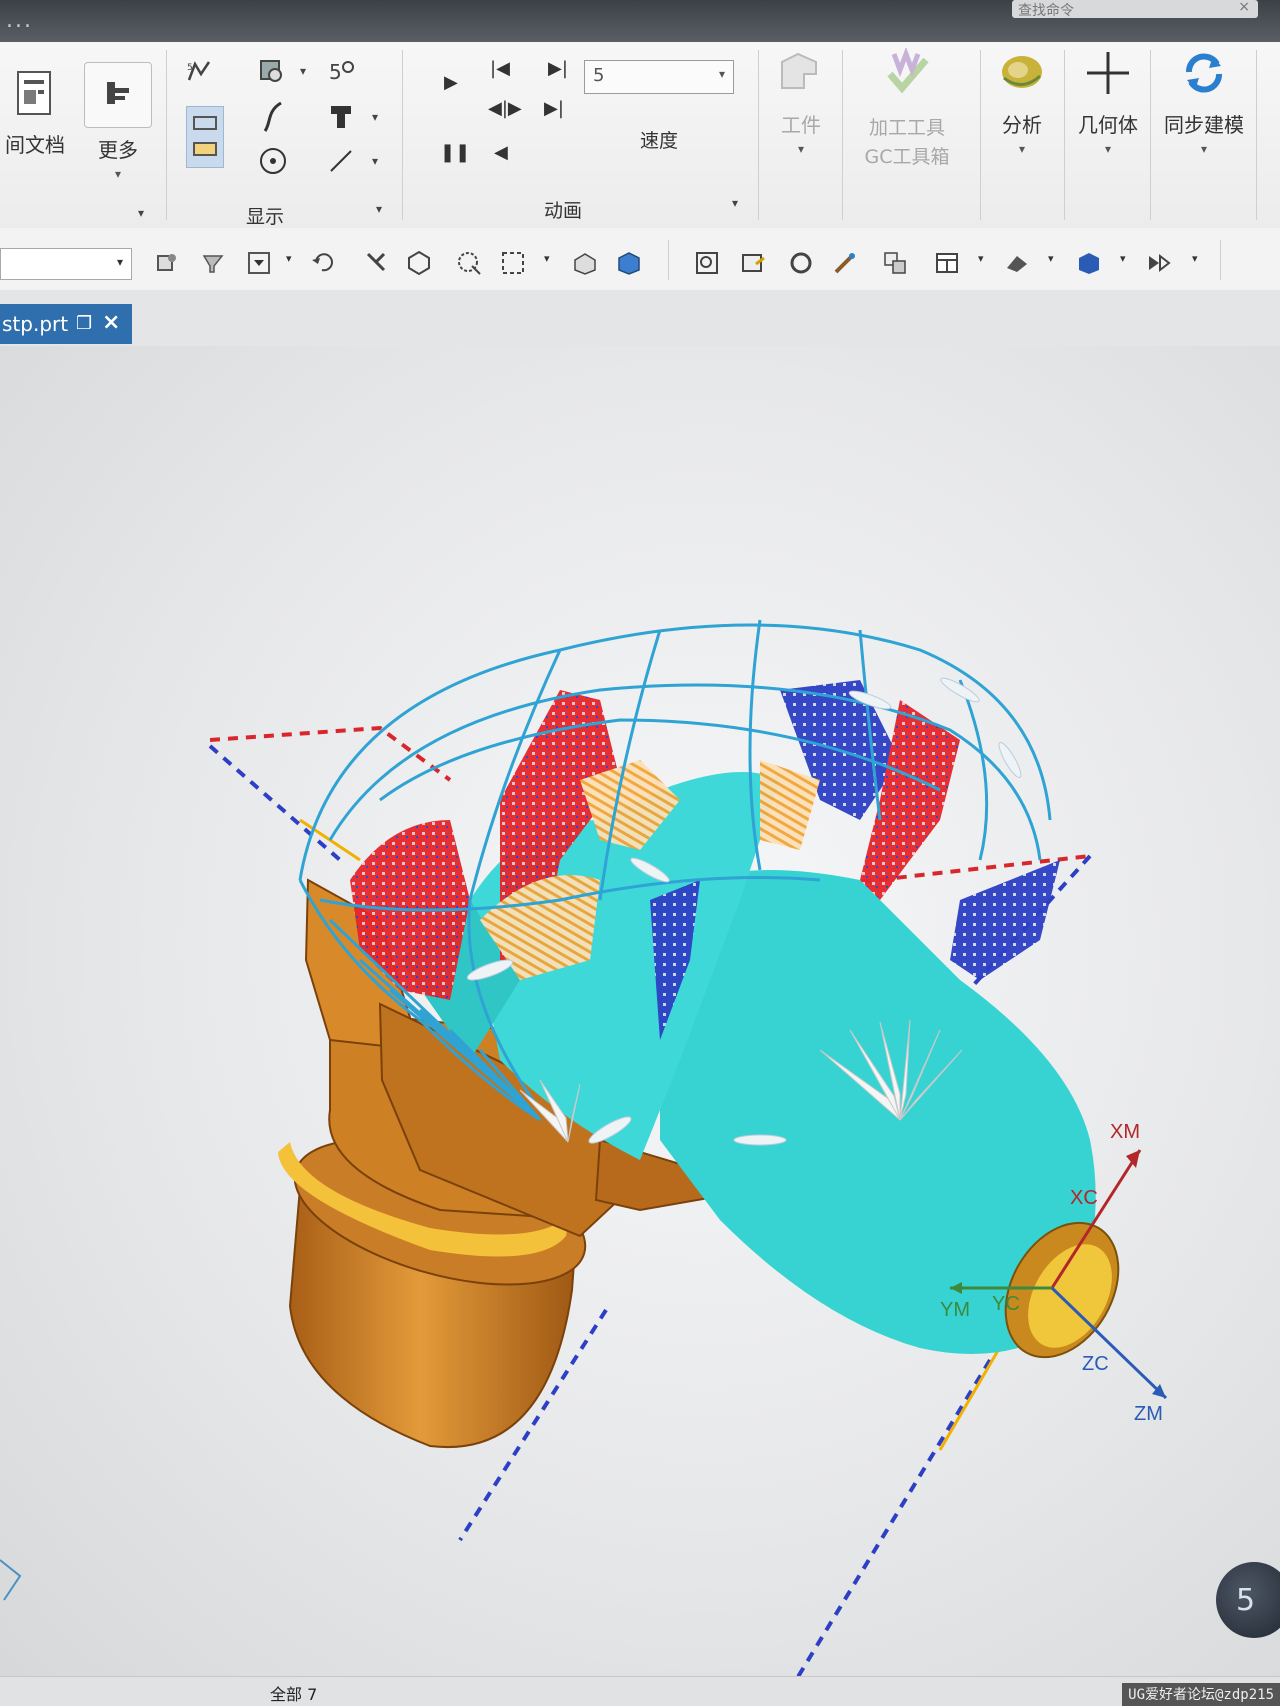 The width and height of the screenshot is (1280, 1706). What do you see at coordinates (1108, 125) in the screenshot?
I see `geometry-label: 几何体` at bounding box center [1108, 125].